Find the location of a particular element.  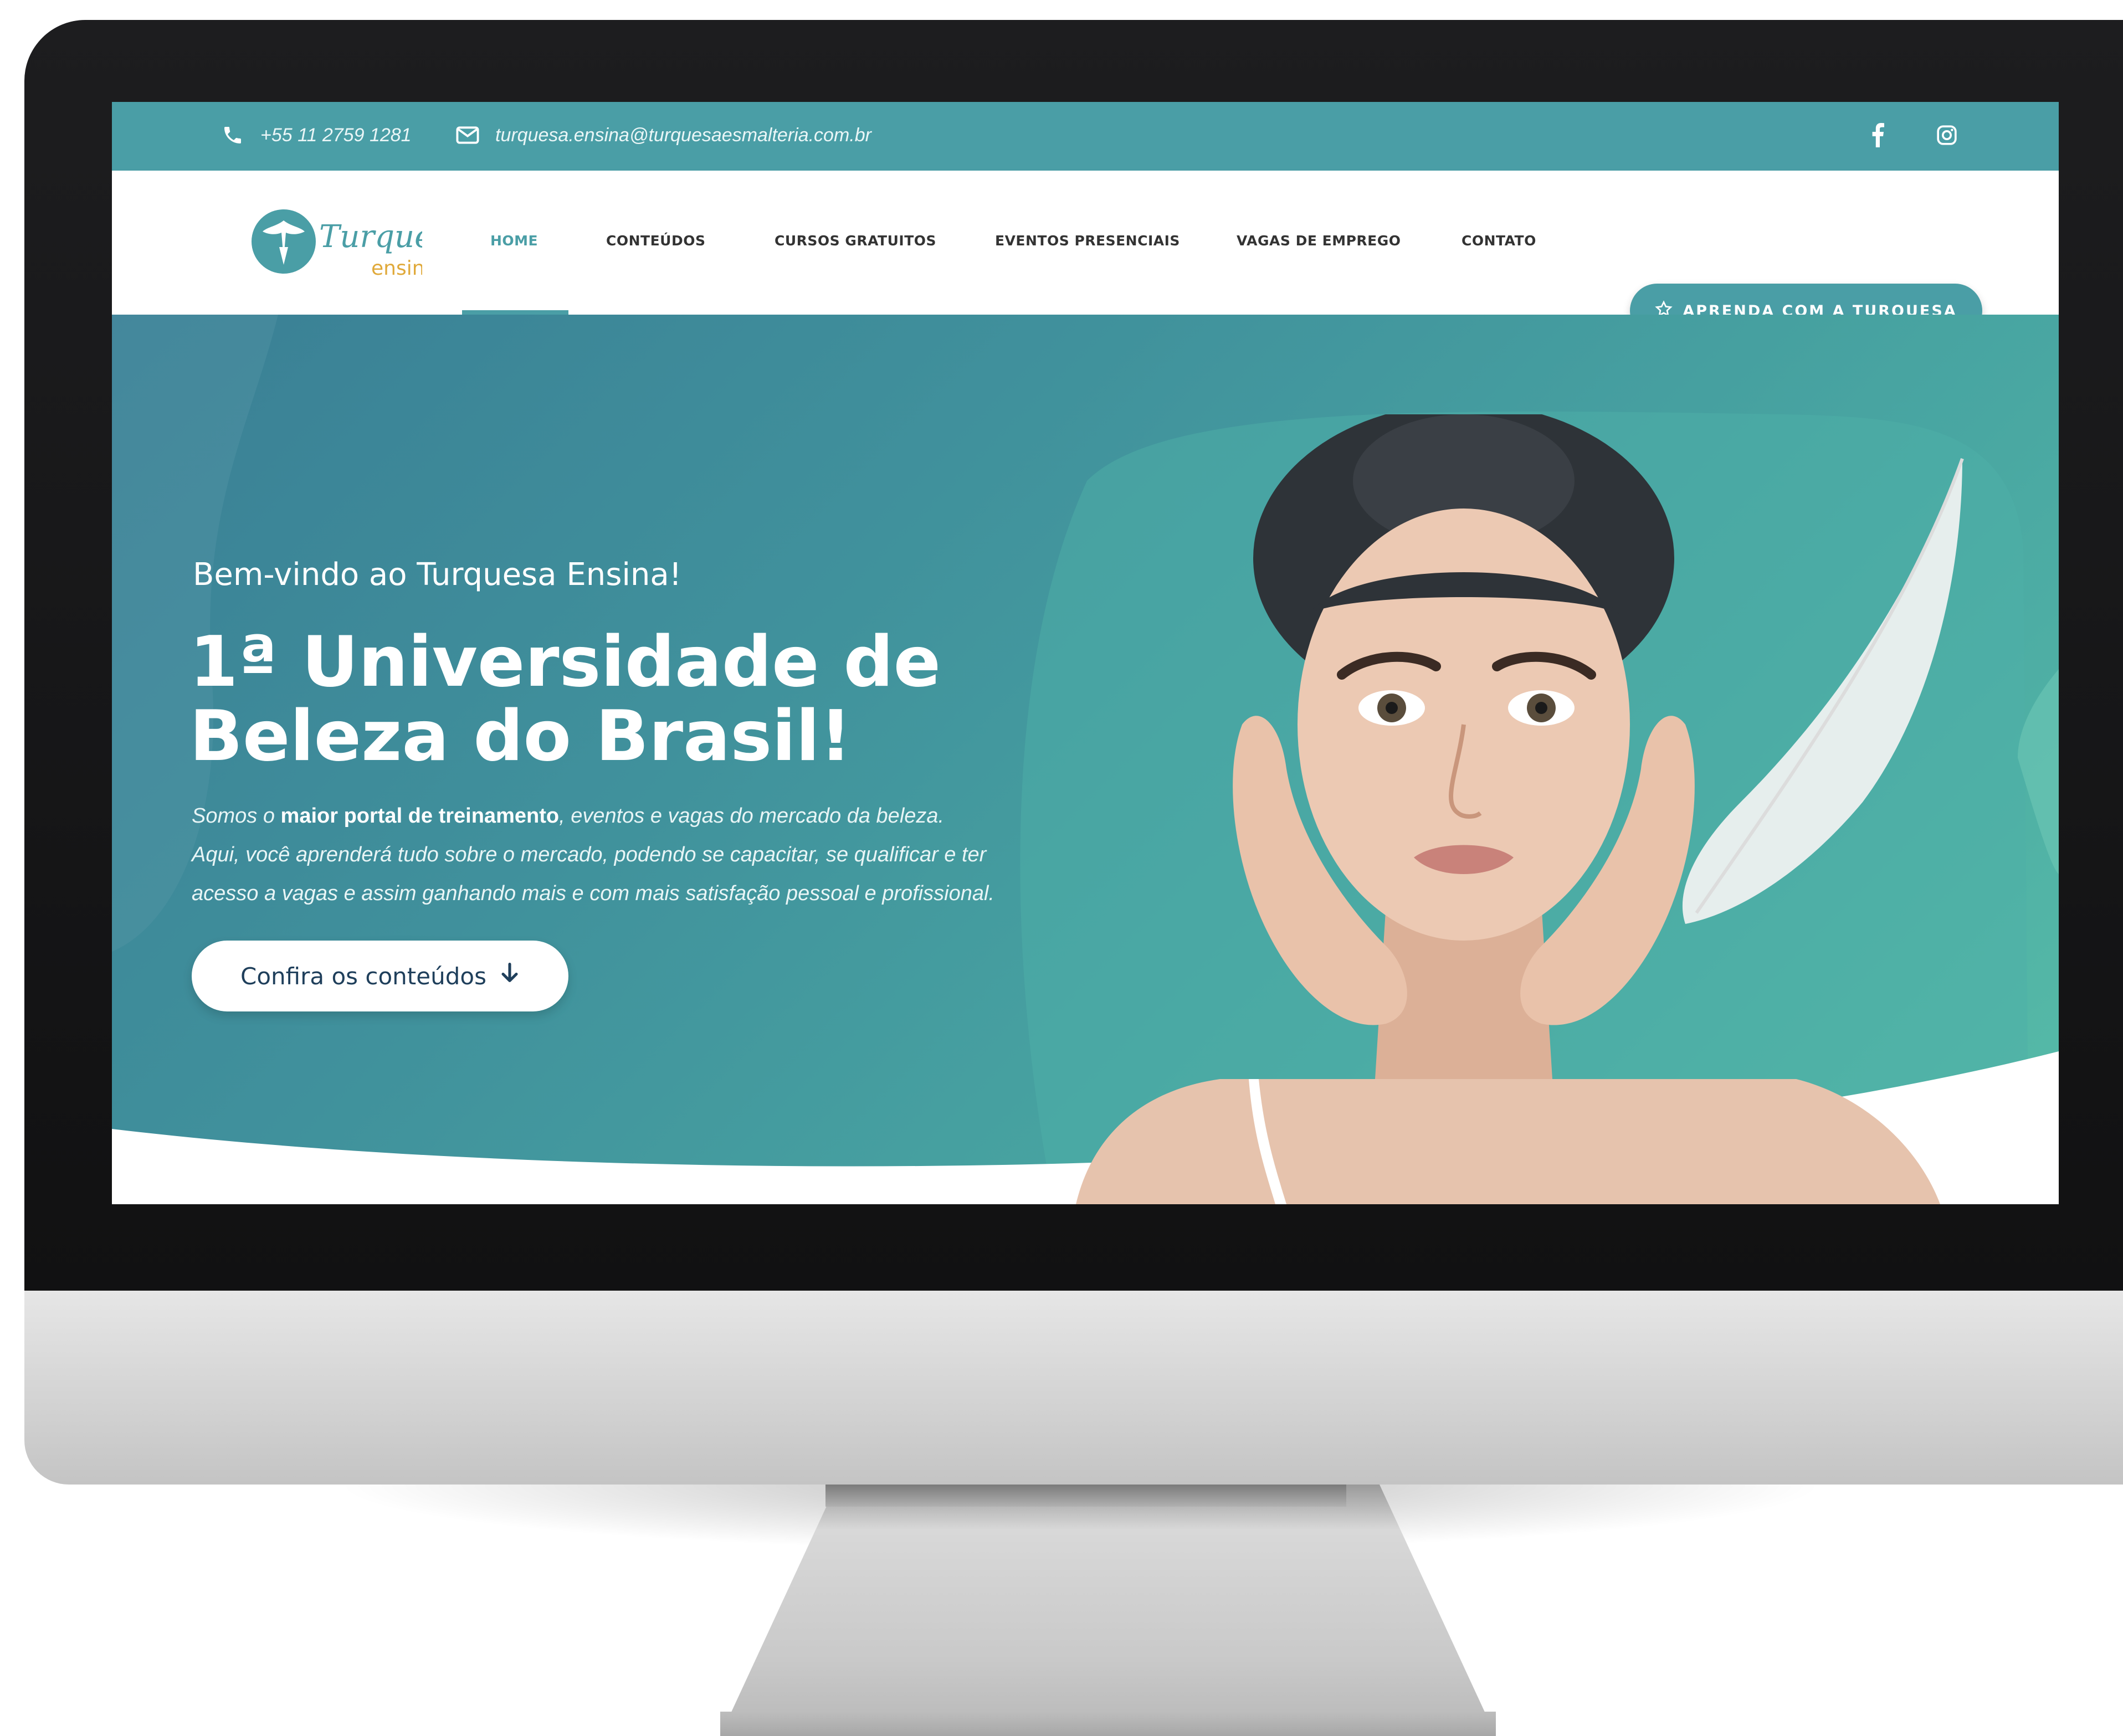

monitor-stand-neck is located at coordinates (1085, 1496).